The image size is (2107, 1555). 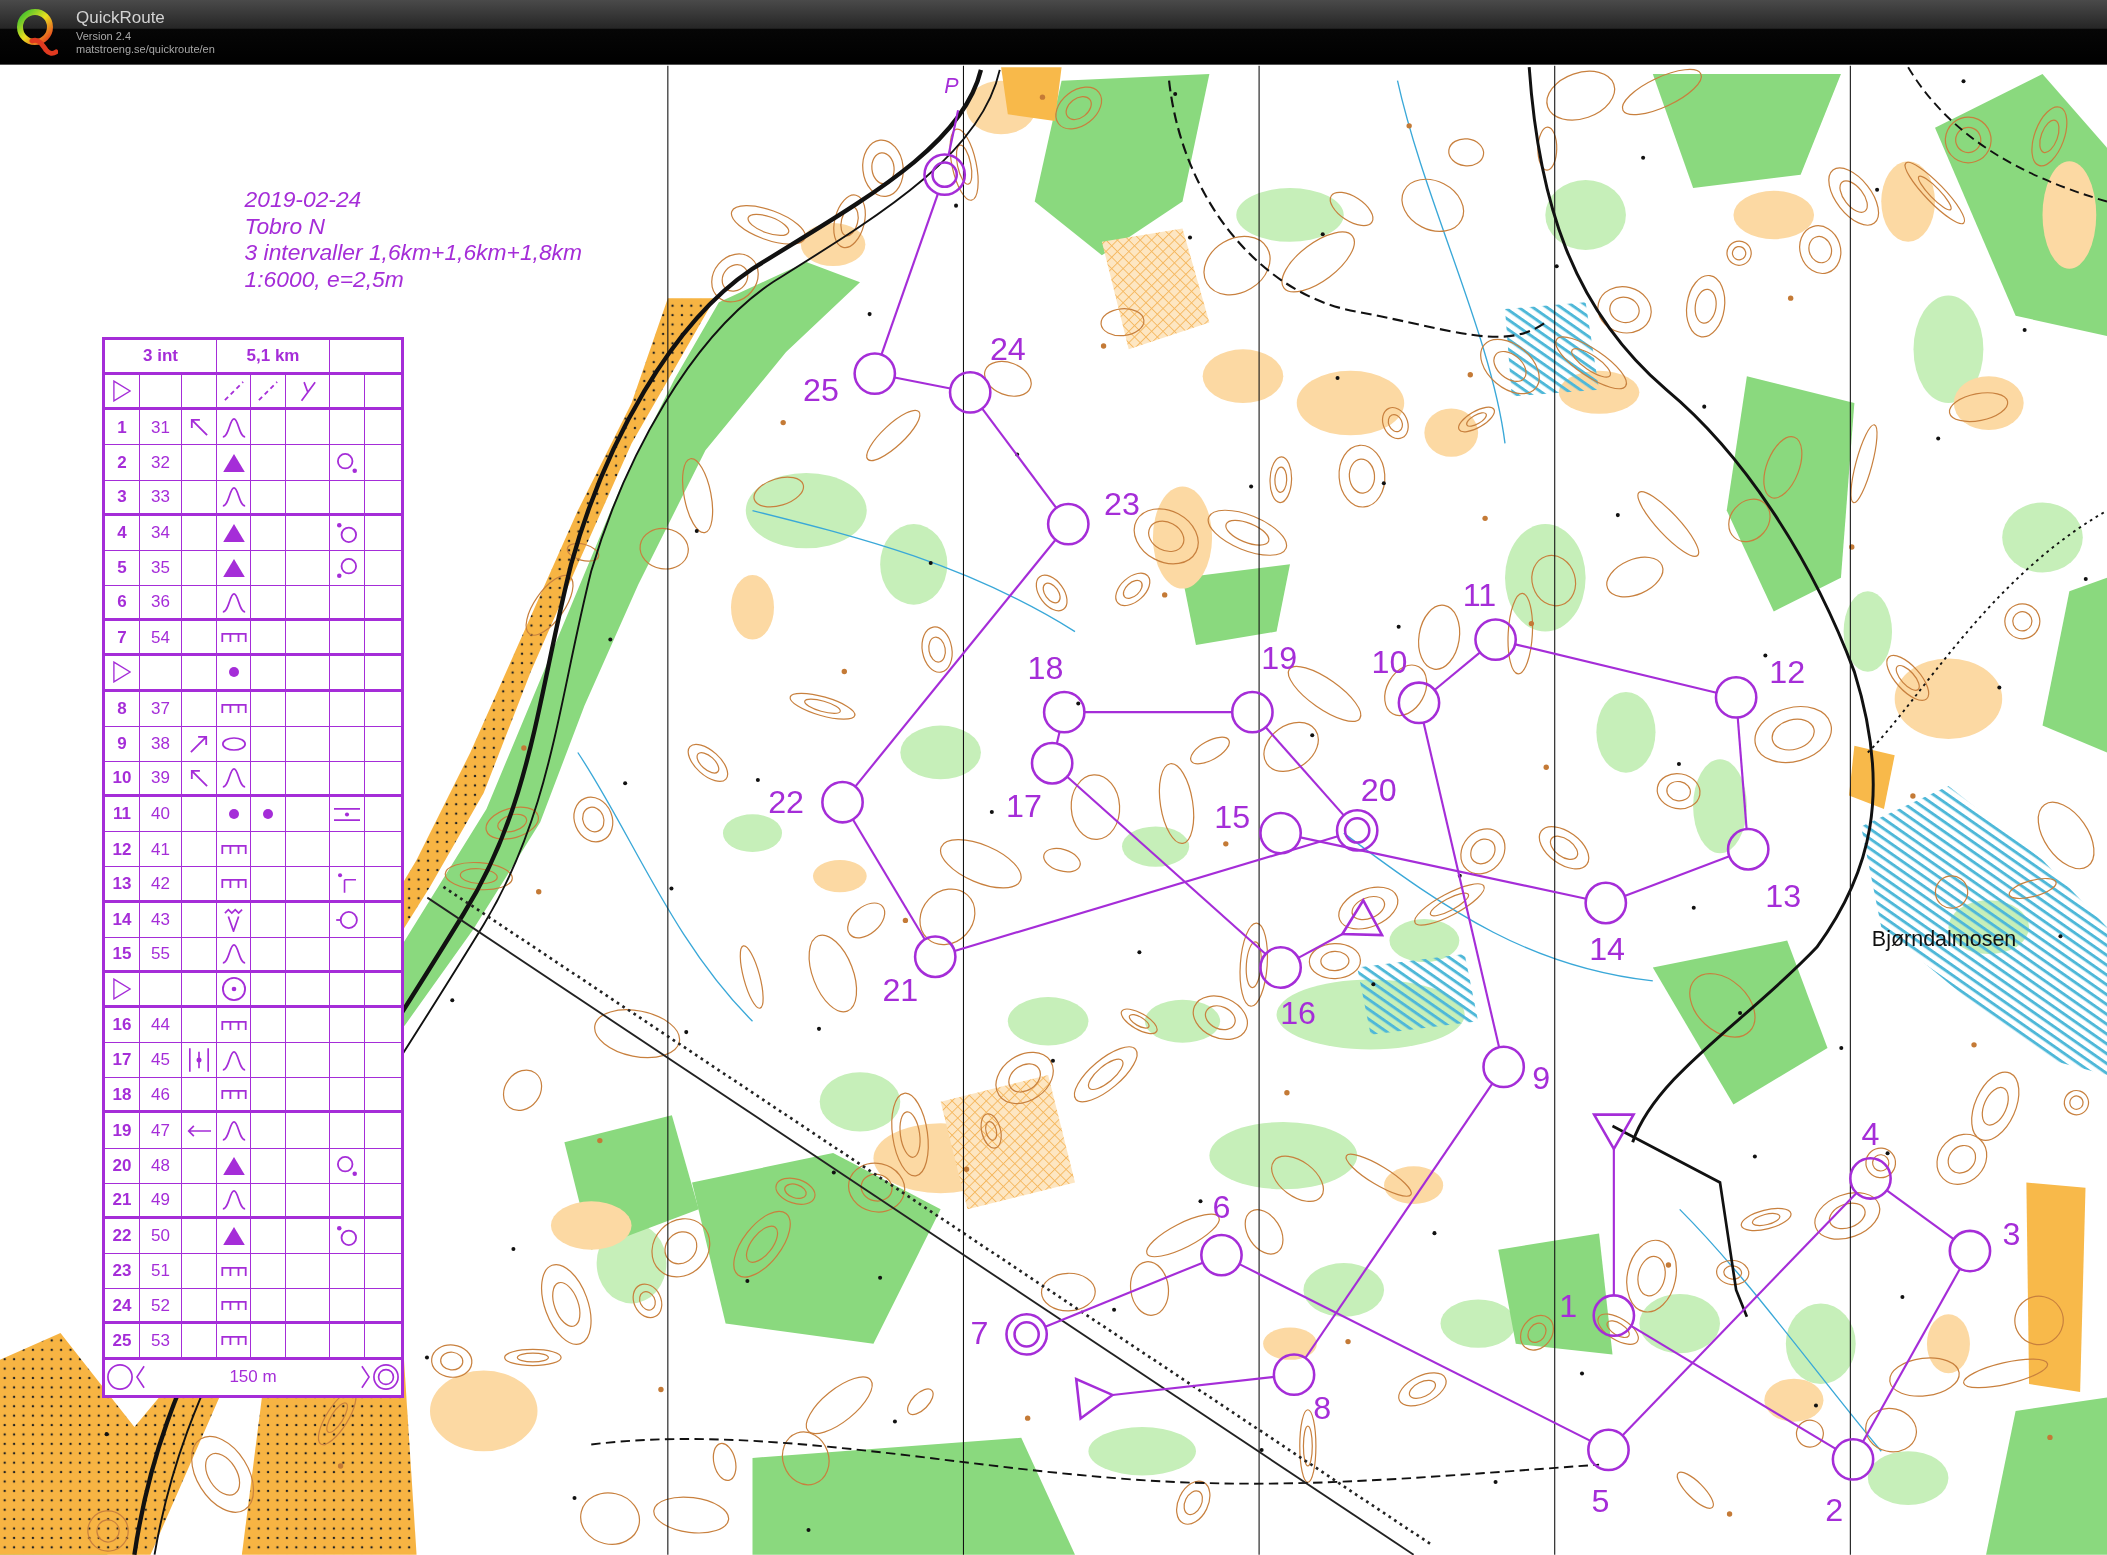 What do you see at coordinates (347, 814) in the screenshot?
I see `lines-with-dot-icon` at bounding box center [347, 814].